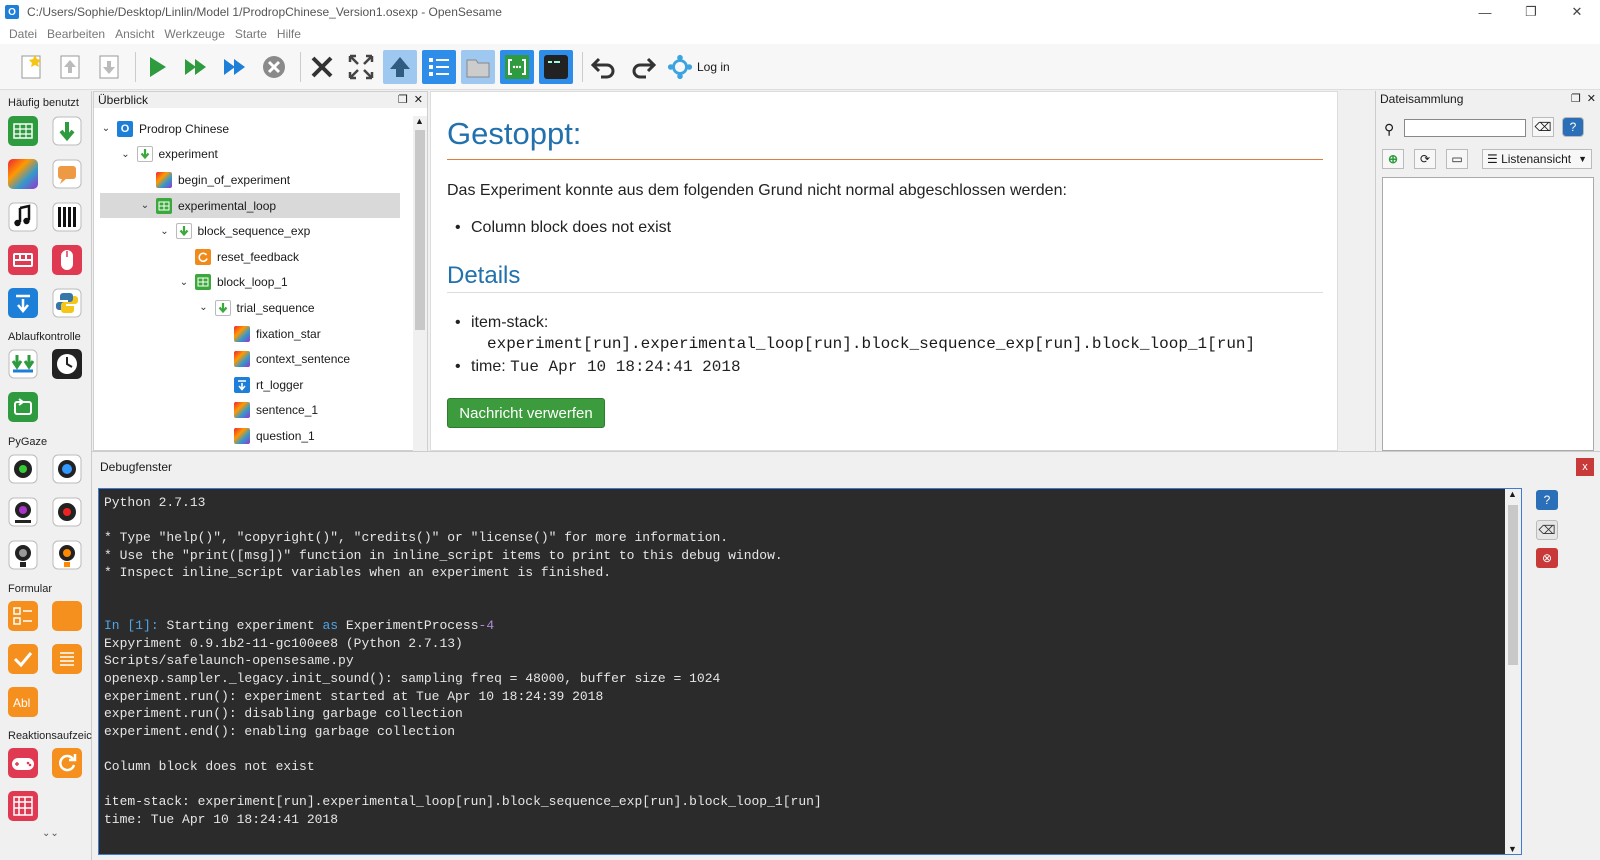  I want to click on menu-starte: Starte, so click(251, 34).